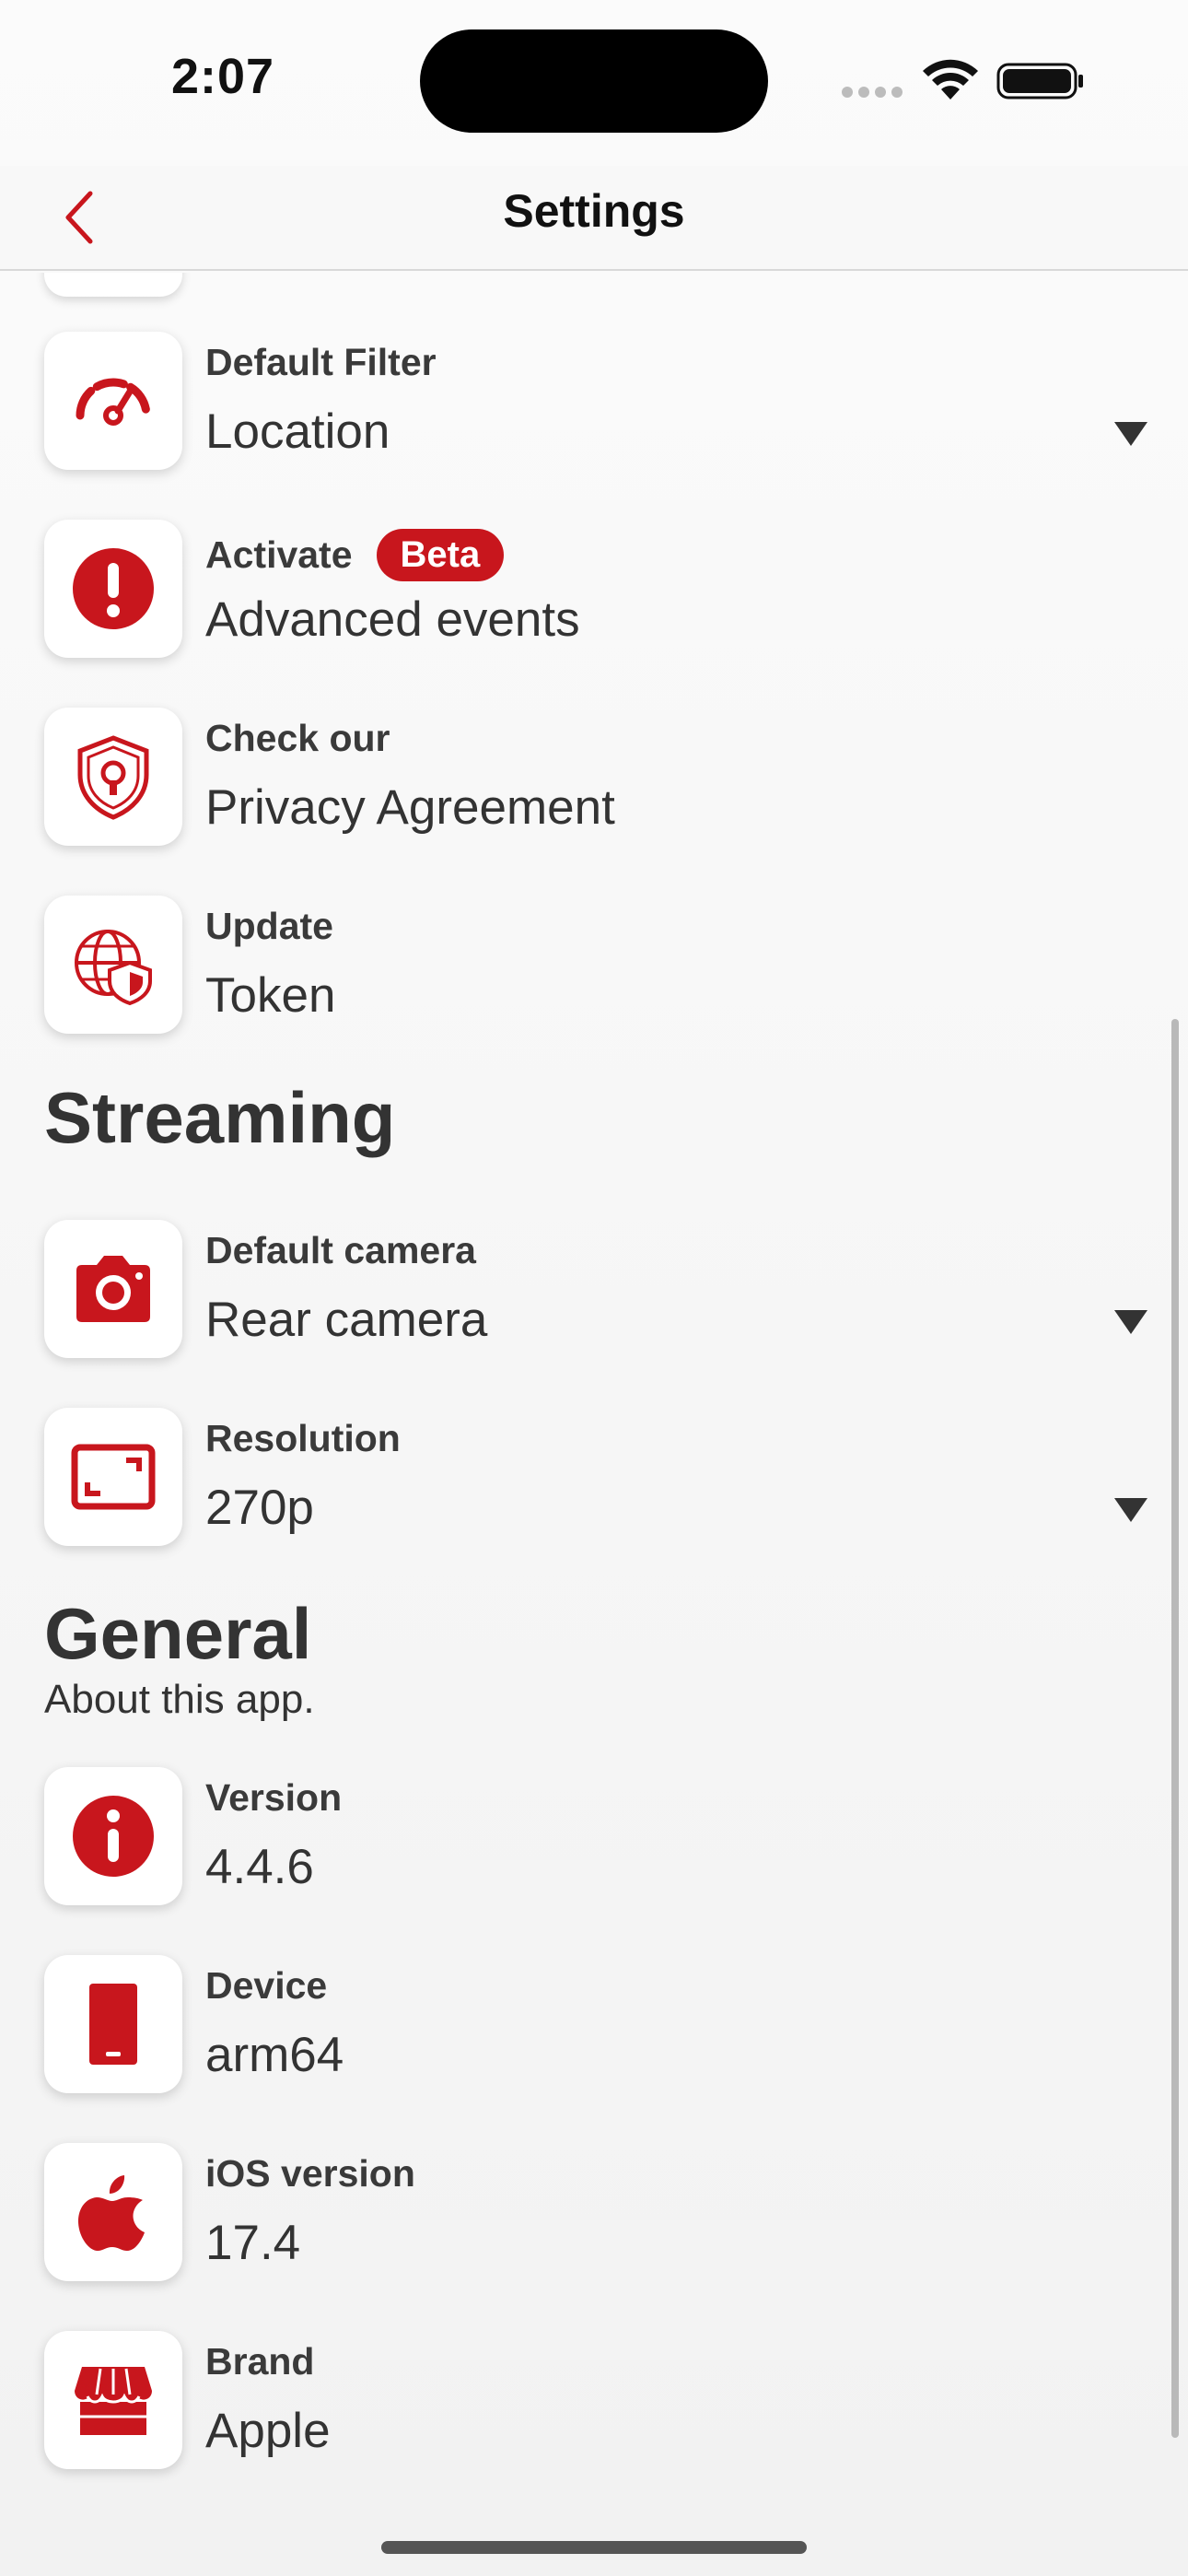 The width and height of the screenshot is (1188, 2576). I want to click on navigation-bar: Settings, so click(594, 218).